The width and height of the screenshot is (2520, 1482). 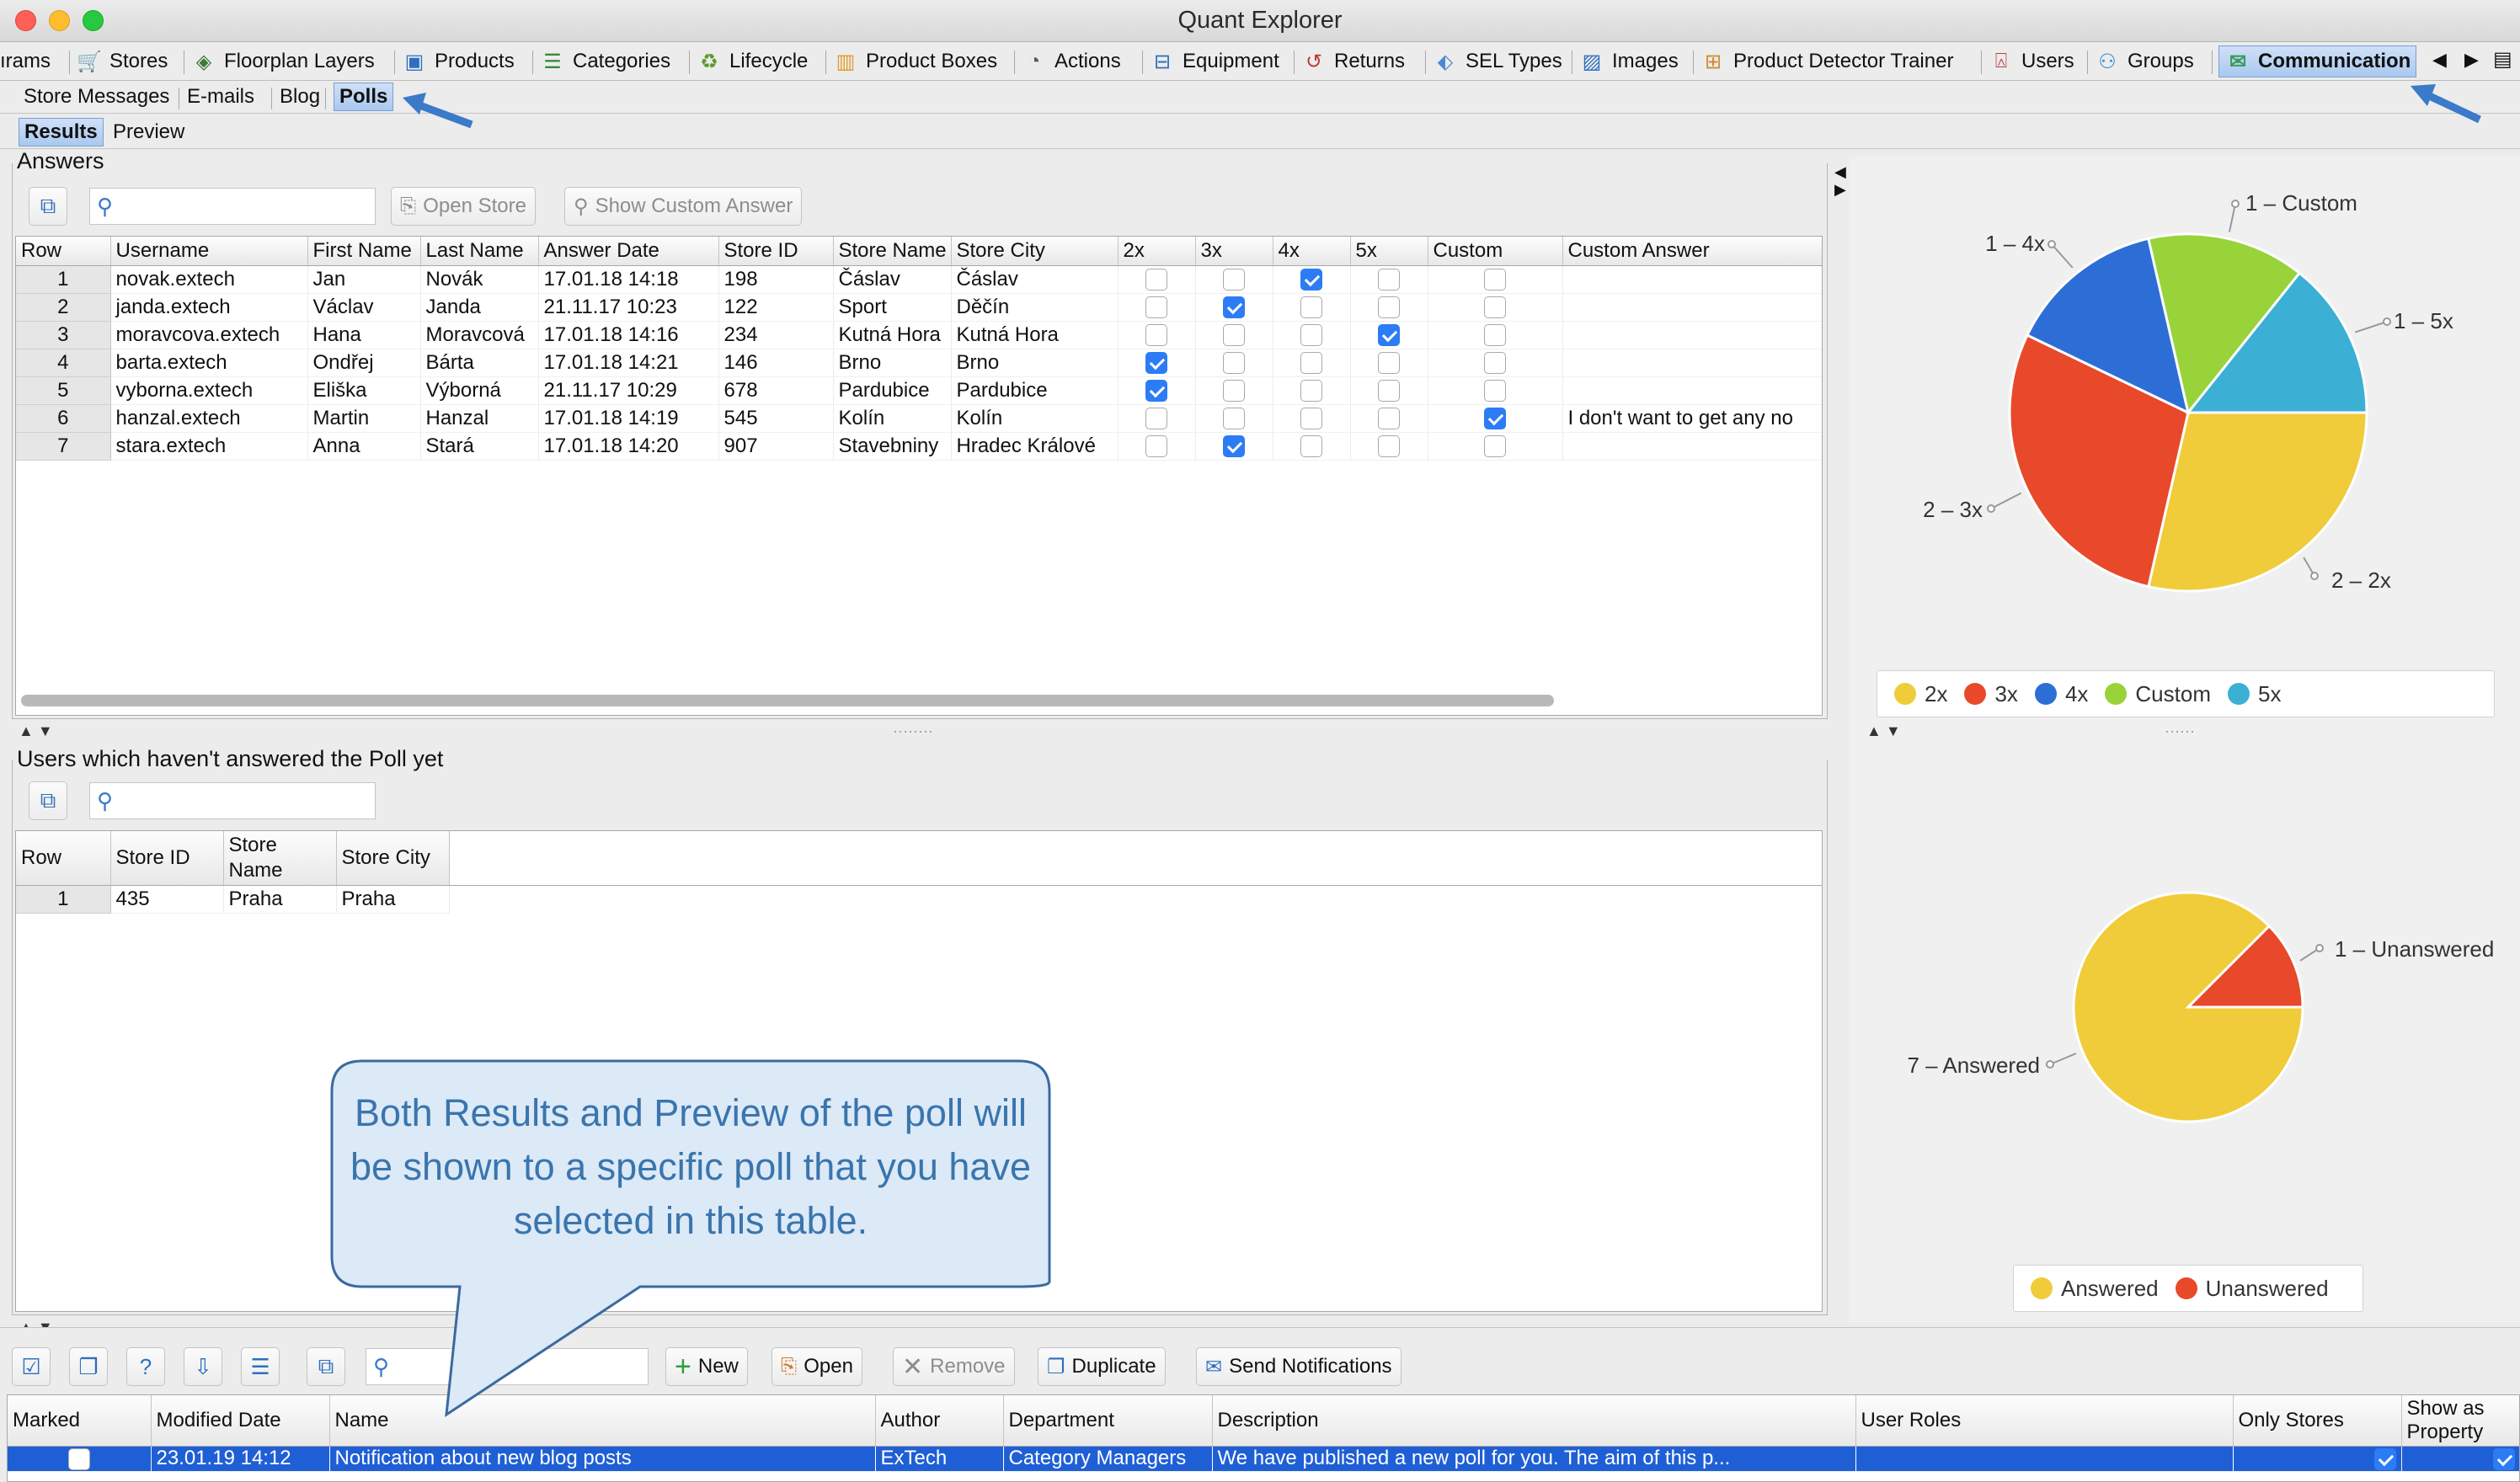 I want to click on tab-scroll-right-icon: ▶, so click(x=2471, y=60).